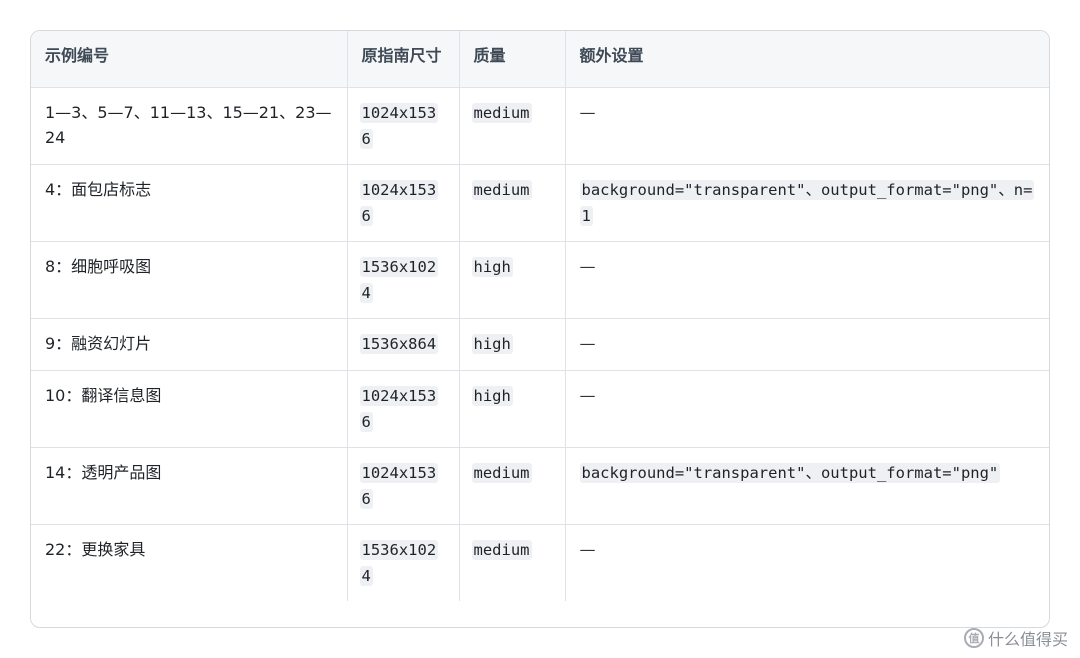  Describe the element at coordinates (189, 562) in the screenshot. I see `cell-example-number: 22：更换家具` at that location.